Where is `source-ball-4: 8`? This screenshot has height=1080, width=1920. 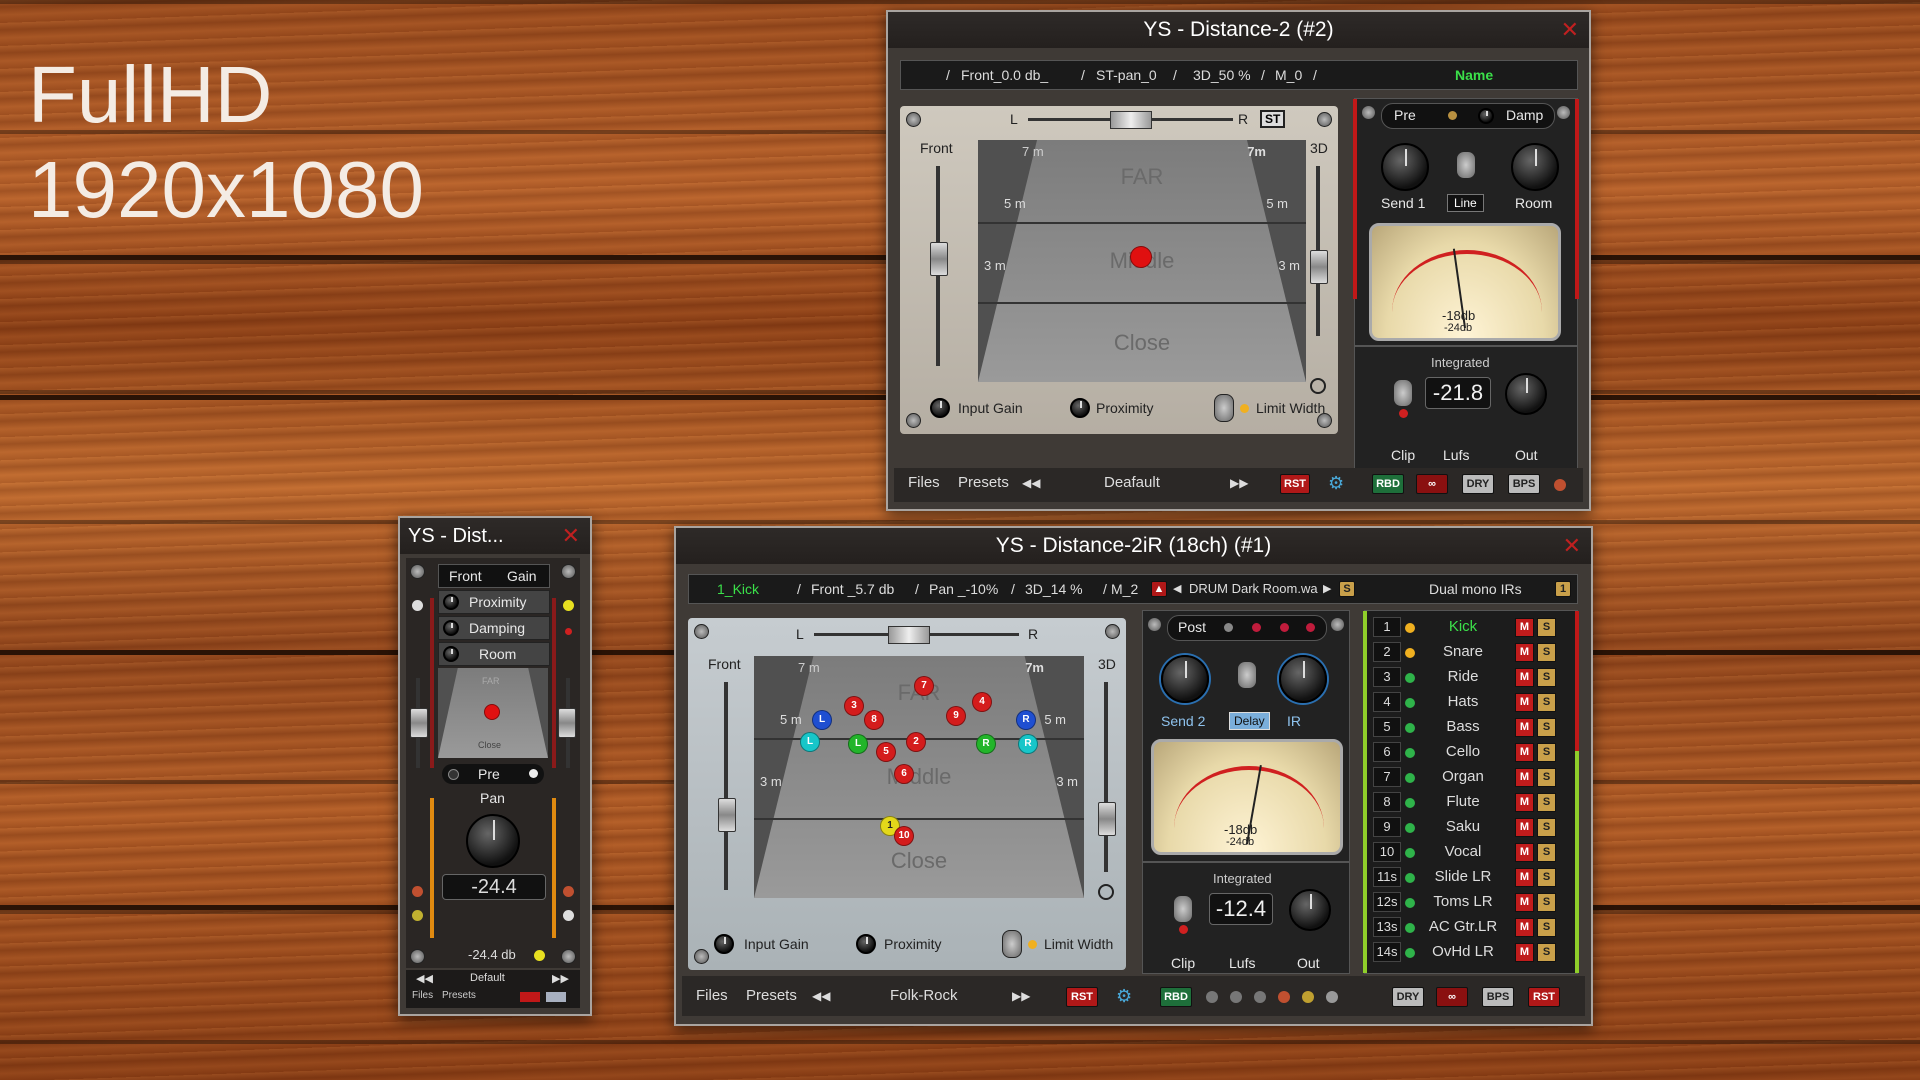
source-ball-4: 8 is located at coordinates (874, 720).